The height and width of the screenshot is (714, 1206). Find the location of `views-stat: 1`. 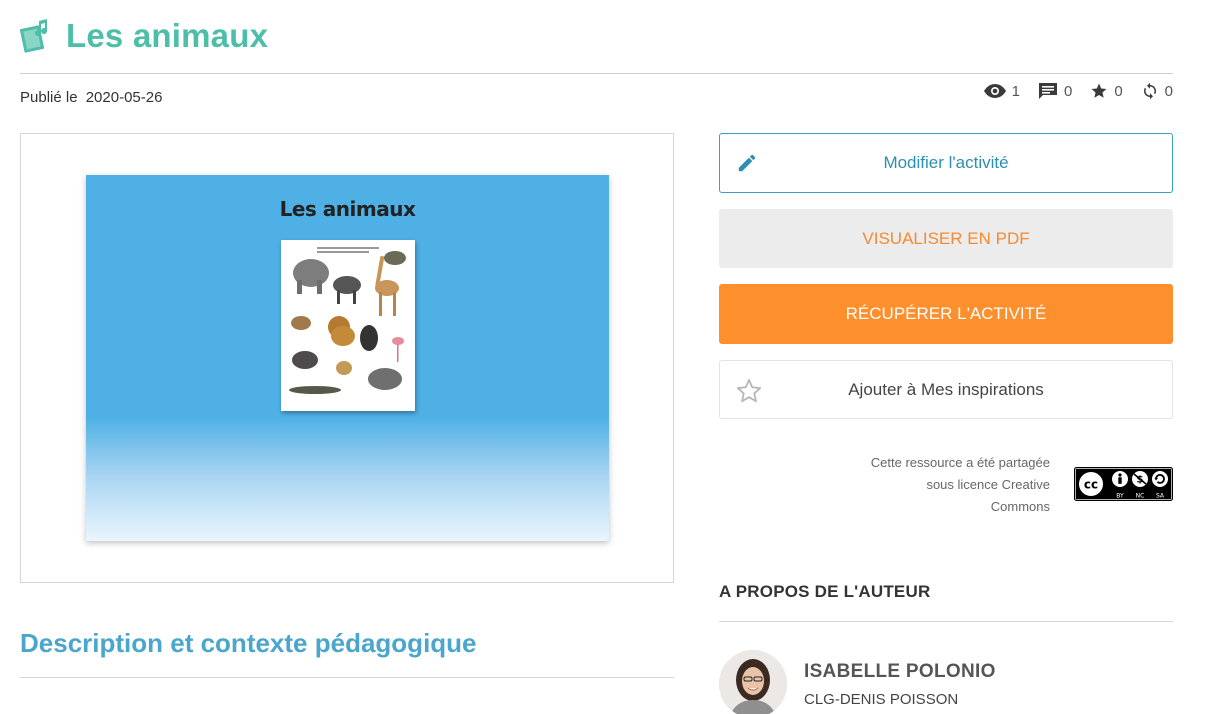

views-stat: 1 is located at coordinates (1001, 91).